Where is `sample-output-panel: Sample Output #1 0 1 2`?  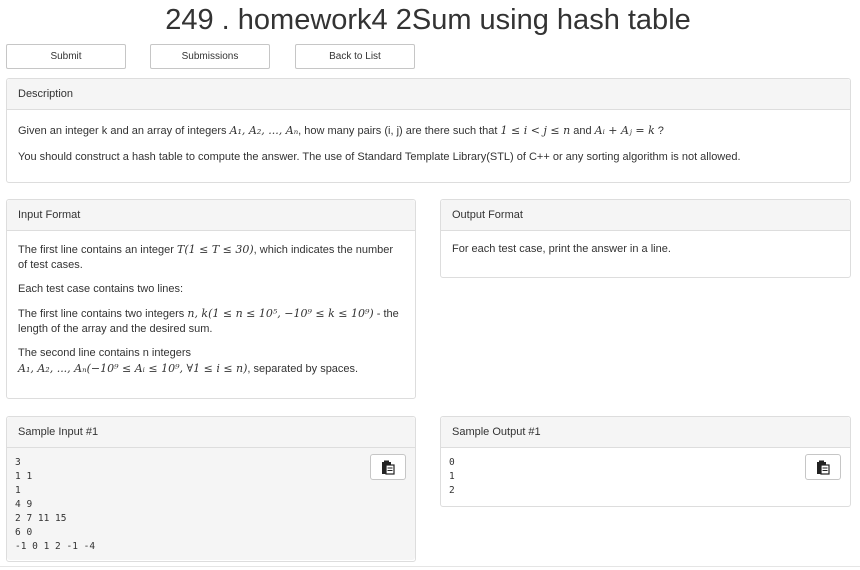 sample-output-panel: Sample Output #1 0 1 2 is located at coordinates (645, 461).